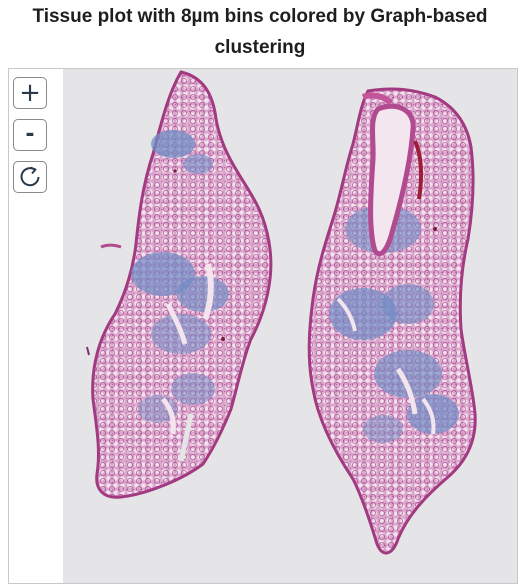 The image size is (520, 588). I want to click on rotate-cw-icon, so click(30, 177).